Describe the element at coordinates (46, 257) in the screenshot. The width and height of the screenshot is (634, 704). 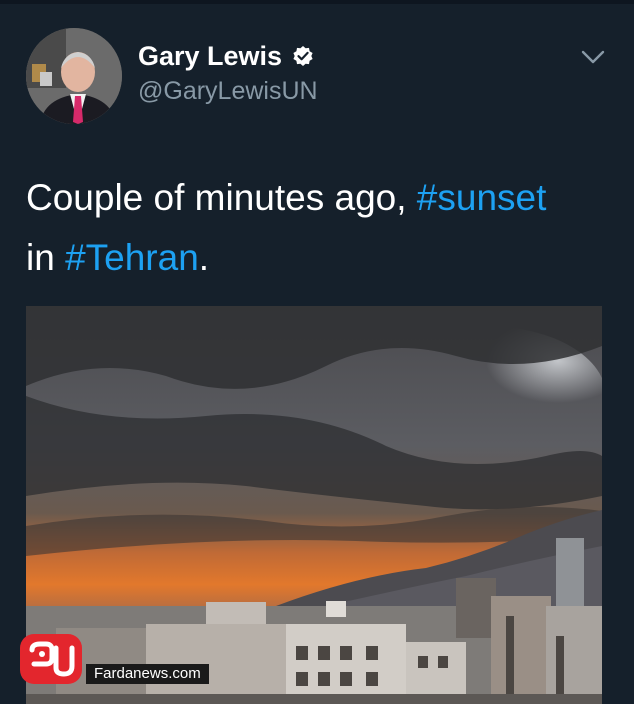
I see `tweet-text-part2: in` at that location.